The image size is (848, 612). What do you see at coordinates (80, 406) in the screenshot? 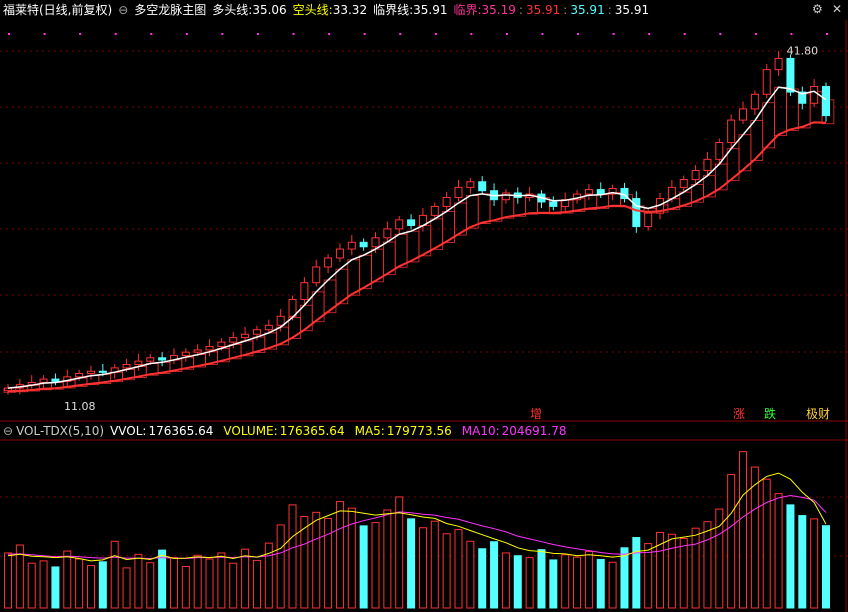
I see `low-price-label: 11.08` at bounding box center [80, 406].